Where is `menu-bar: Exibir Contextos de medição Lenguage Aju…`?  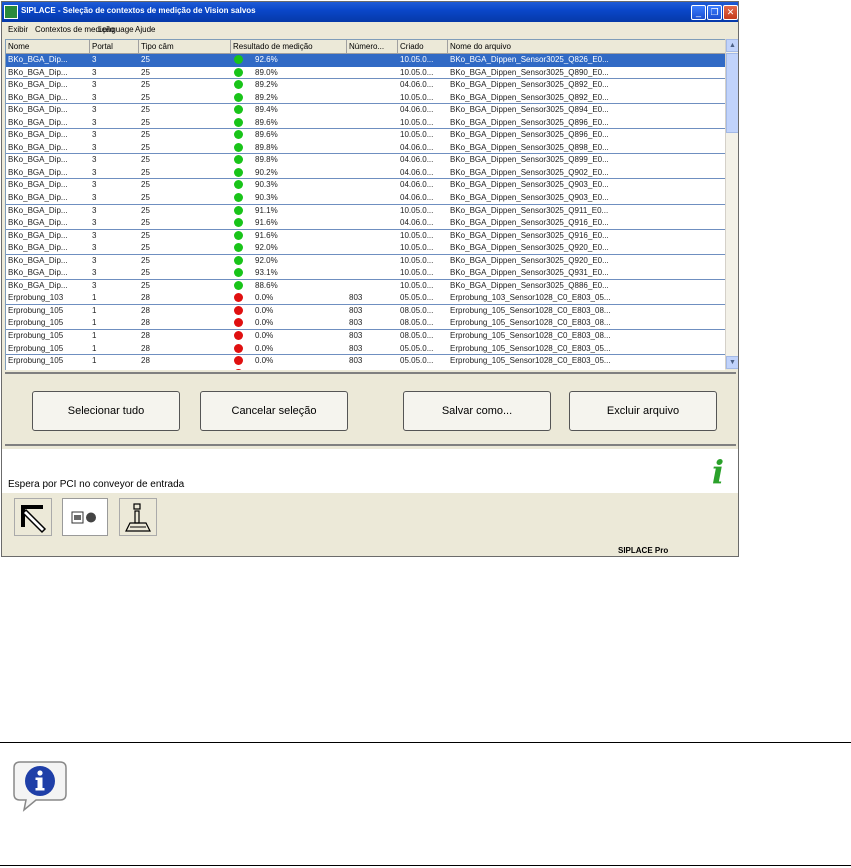
menu-bar: Exibir Contextos de medição Lenguage Aju… is located at coordinates (370, 30).